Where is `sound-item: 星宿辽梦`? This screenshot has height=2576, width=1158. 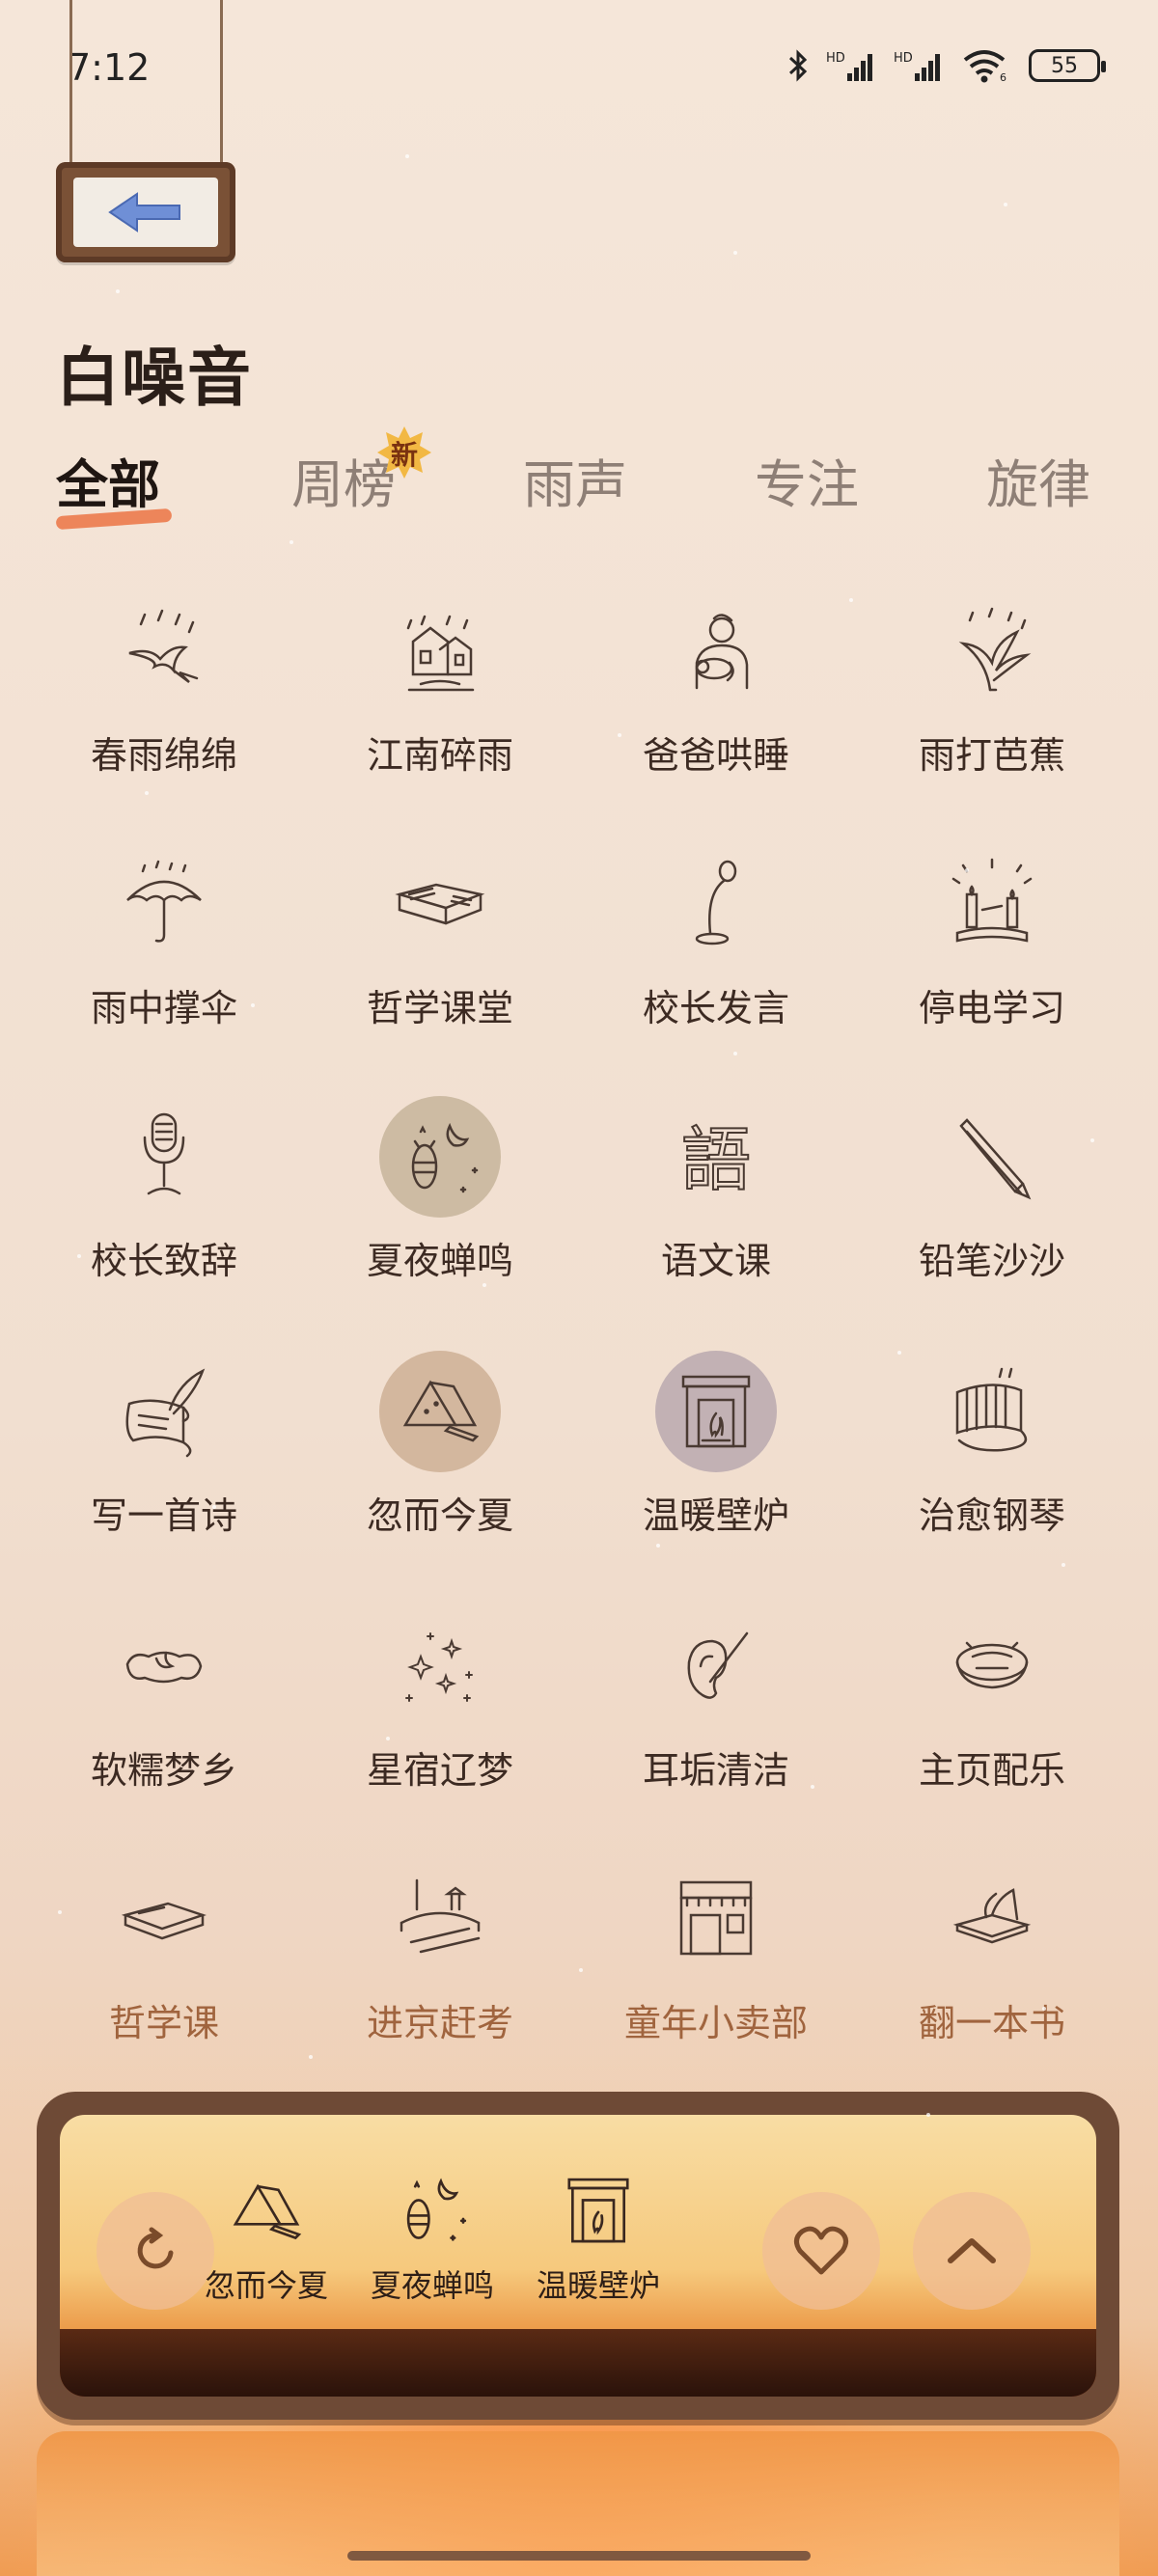 sound-item: 星宿辽梦 is located at coordinates (430, 1705).